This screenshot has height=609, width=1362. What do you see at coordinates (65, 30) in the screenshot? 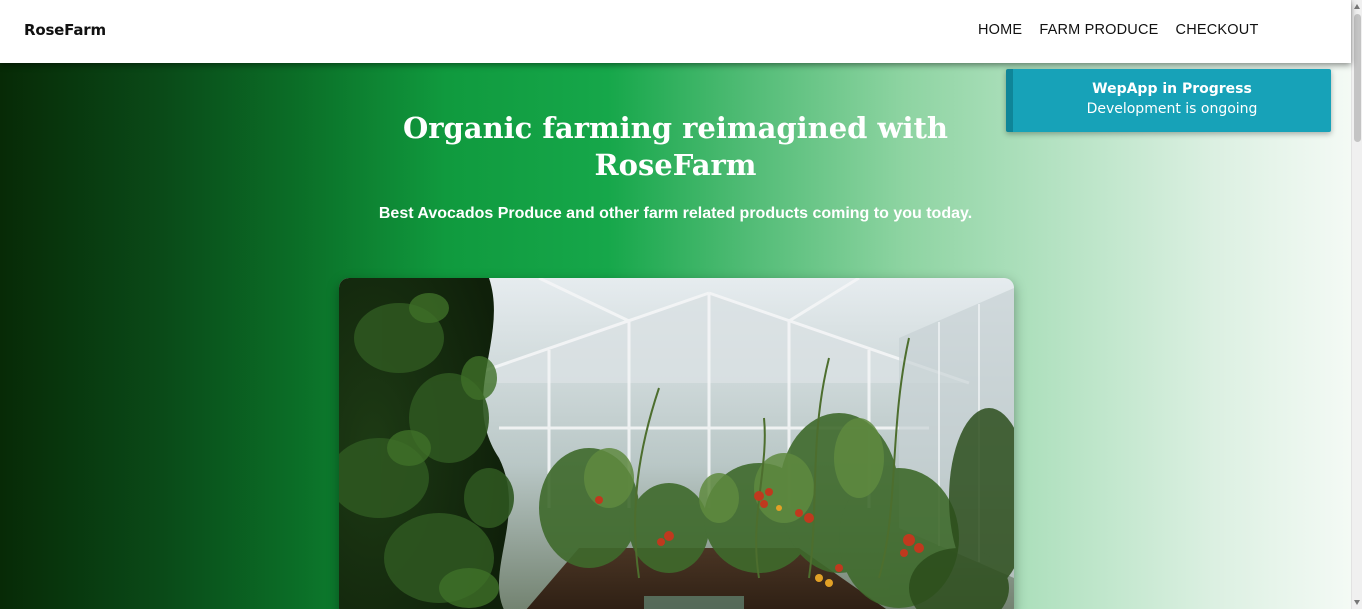
I see `brand-logo: RoseFarm` at bounding box center [65, 30].